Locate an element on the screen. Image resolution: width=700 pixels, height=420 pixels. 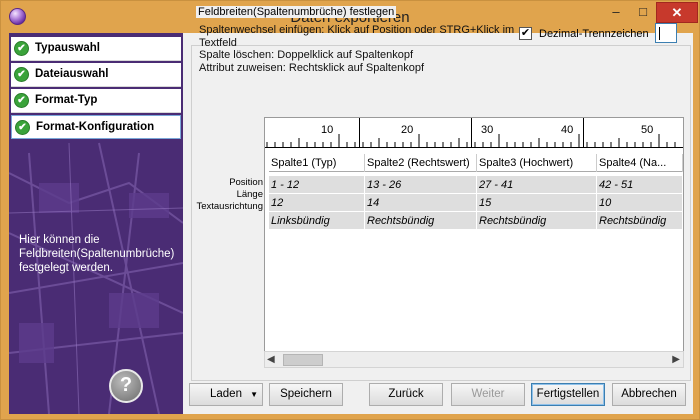
minimize-button: – is located at coordinates (616, 12).